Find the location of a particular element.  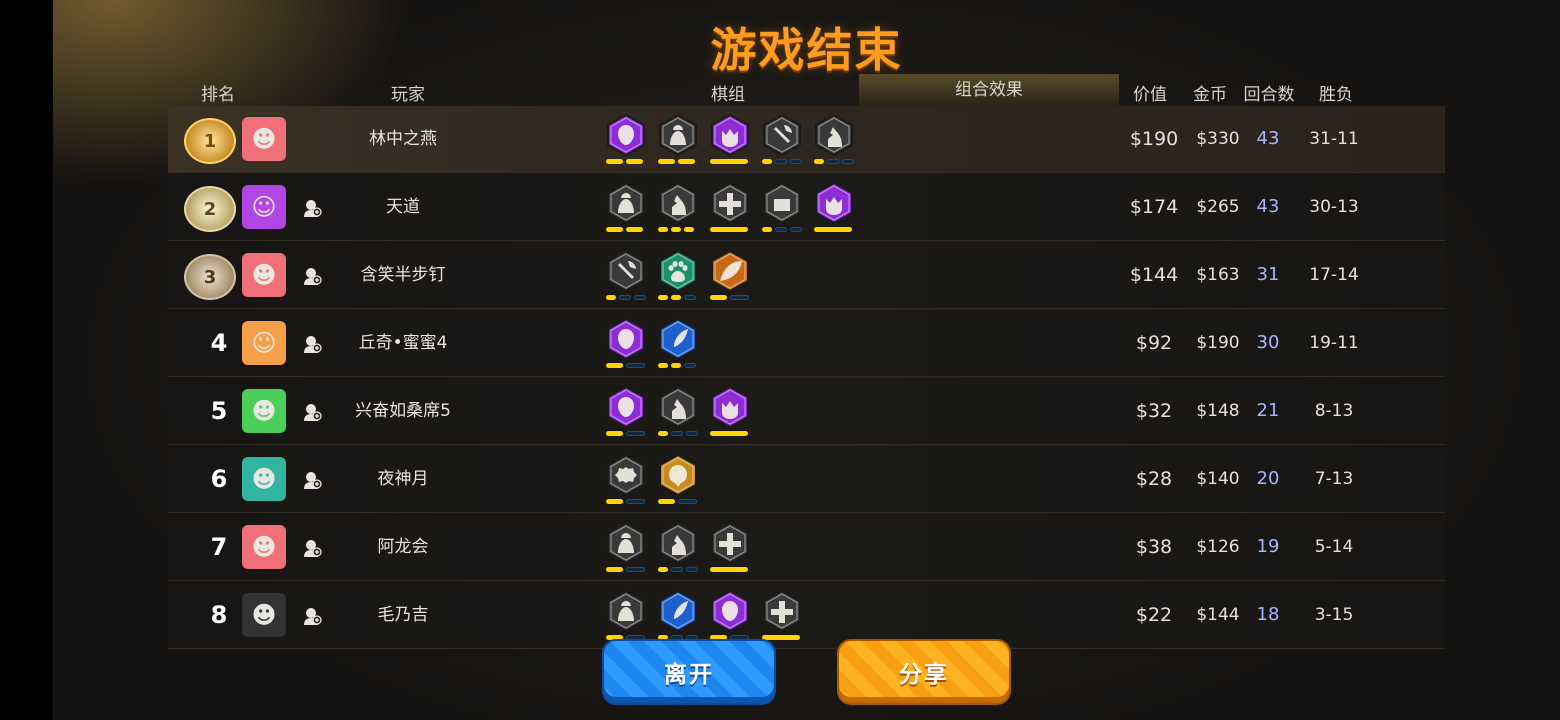

header-value: 价值 is located at coordinates (1150, 95).